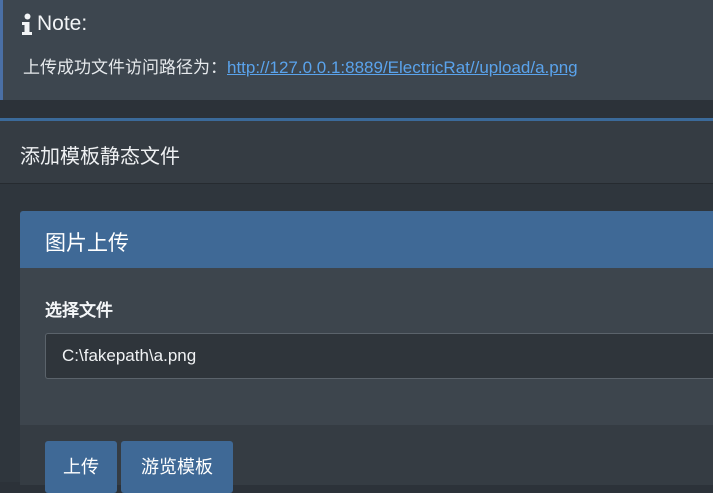 Image resolution: width=713 pixels, height=493 pixels. What do you see at coordinates (100, 157) in the screenshot?
I see `panel-title: 添加模板静态文件` at bounding box center [100, 157].